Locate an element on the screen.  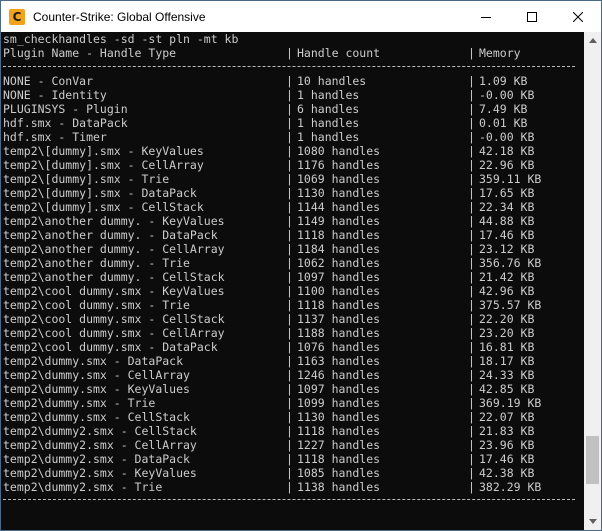
row-memory: 22.34 KB is located at coordinates (507, 207).